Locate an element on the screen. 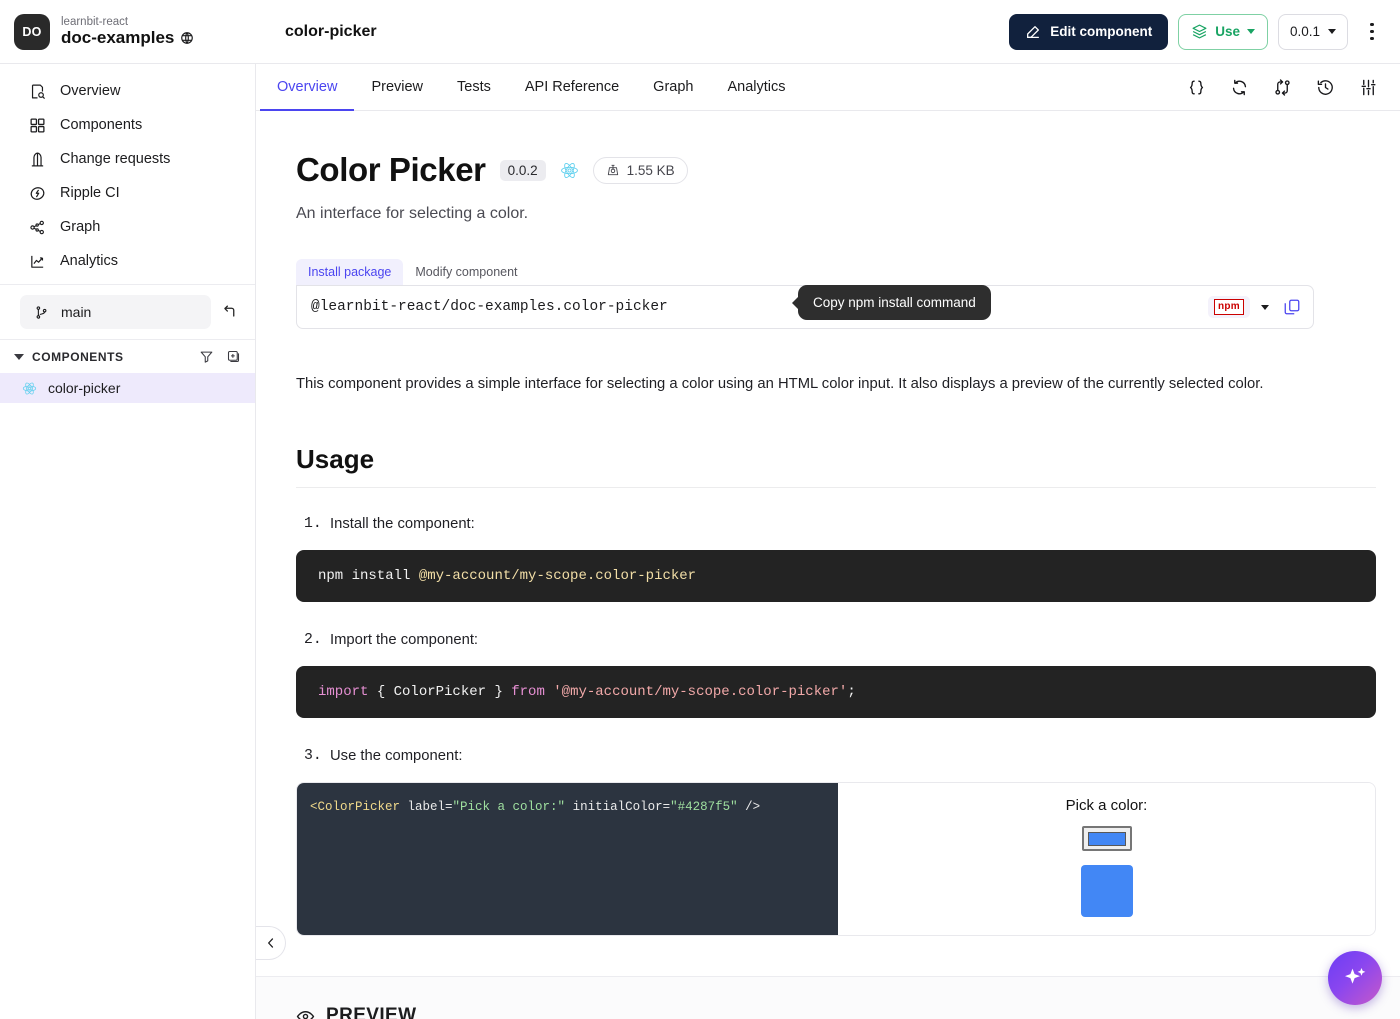 This screenshot has height=1019, width=1400. sidebar-item-ripple-ci: Ripple CI is located at coordinates (127, 193).